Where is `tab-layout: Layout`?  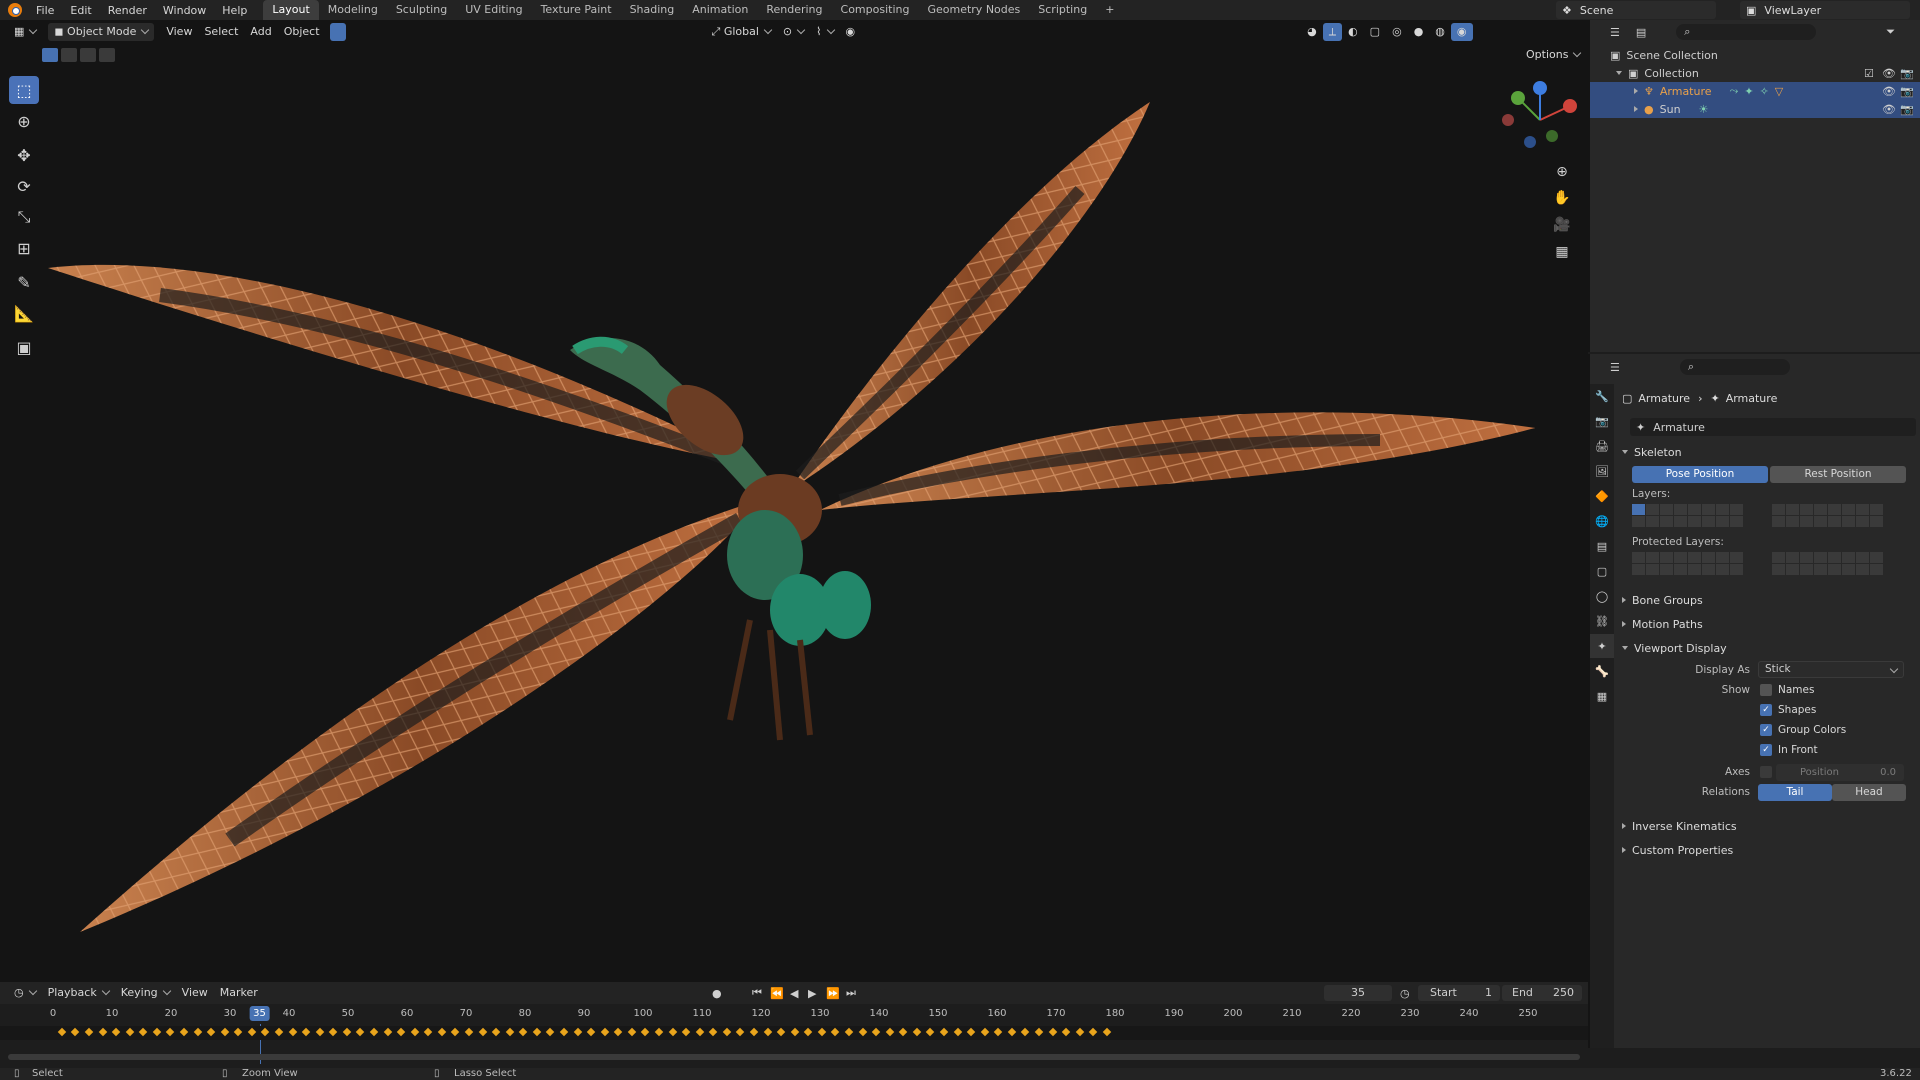
tab-layout: Layout is located at coordinates (291, 10).